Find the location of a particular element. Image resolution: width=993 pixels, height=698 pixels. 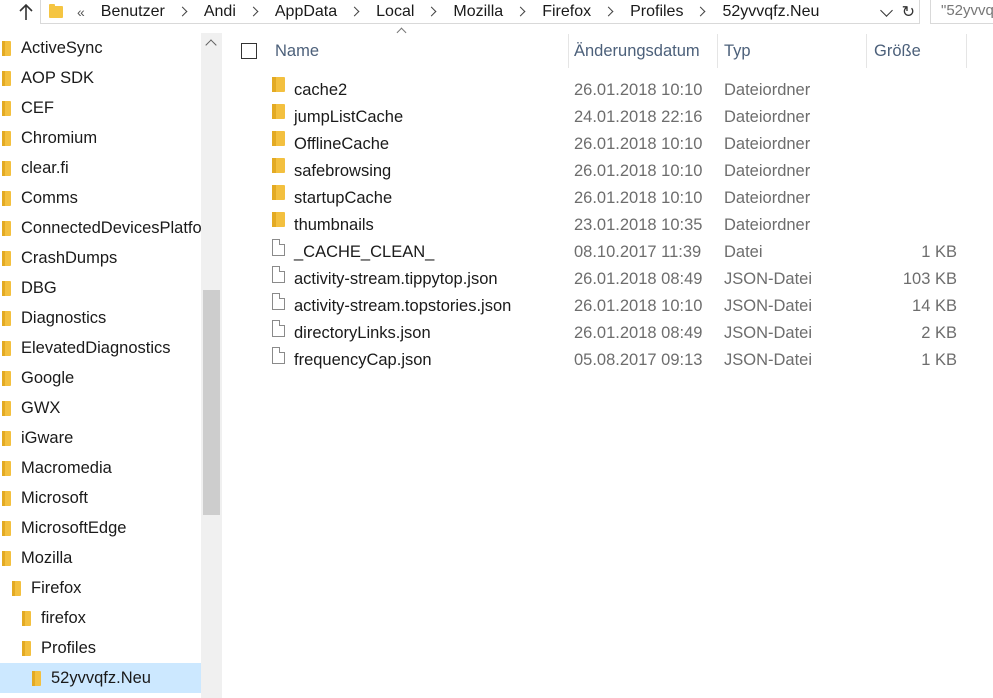

breadcrumb-overflow: « is located at coordinates (81, 12).